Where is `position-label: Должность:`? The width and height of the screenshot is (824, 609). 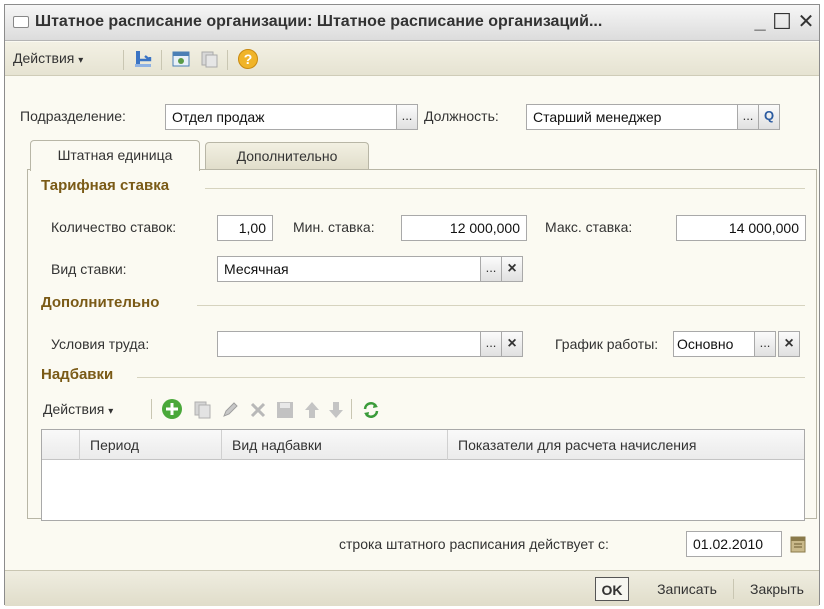 position-label: Должность: is located at coordinates (461, 116).